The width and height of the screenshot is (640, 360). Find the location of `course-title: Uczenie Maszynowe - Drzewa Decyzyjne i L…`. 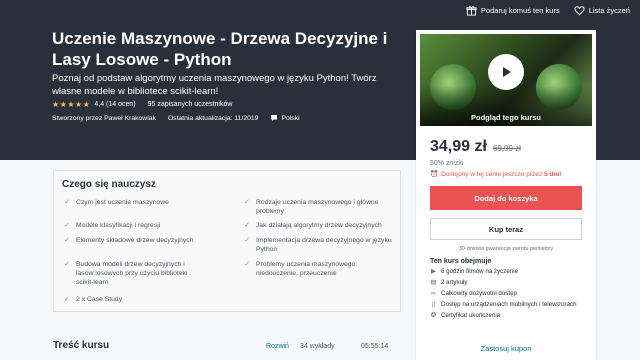

course-title: Uczenie Maszynowe - Drzewa Decyzyjne i L… is located at coordinates (220, 49).